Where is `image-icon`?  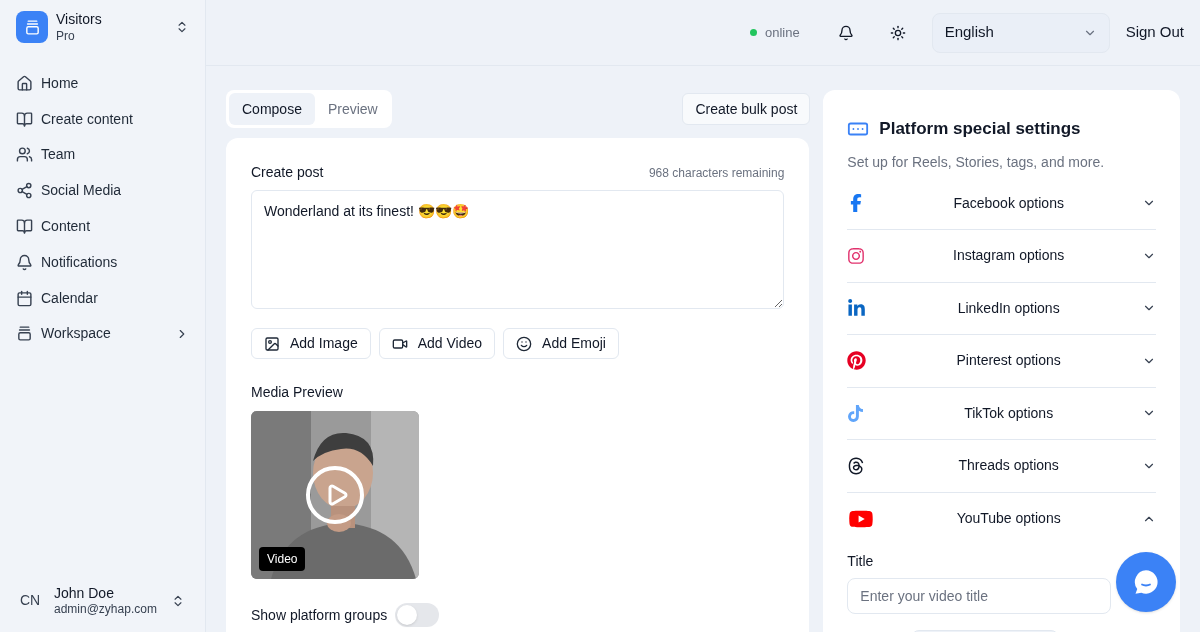 image-icon is located at coordinates (272, 343).